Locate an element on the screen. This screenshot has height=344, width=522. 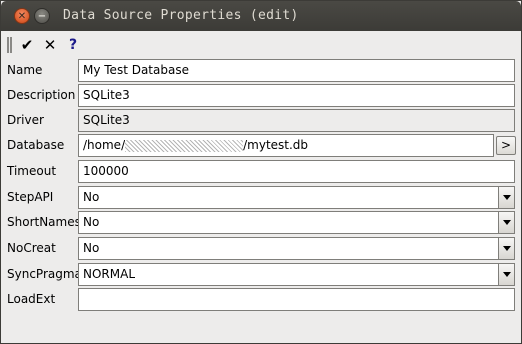
timeout-field: 100000 is located at coordinates (296, 171).